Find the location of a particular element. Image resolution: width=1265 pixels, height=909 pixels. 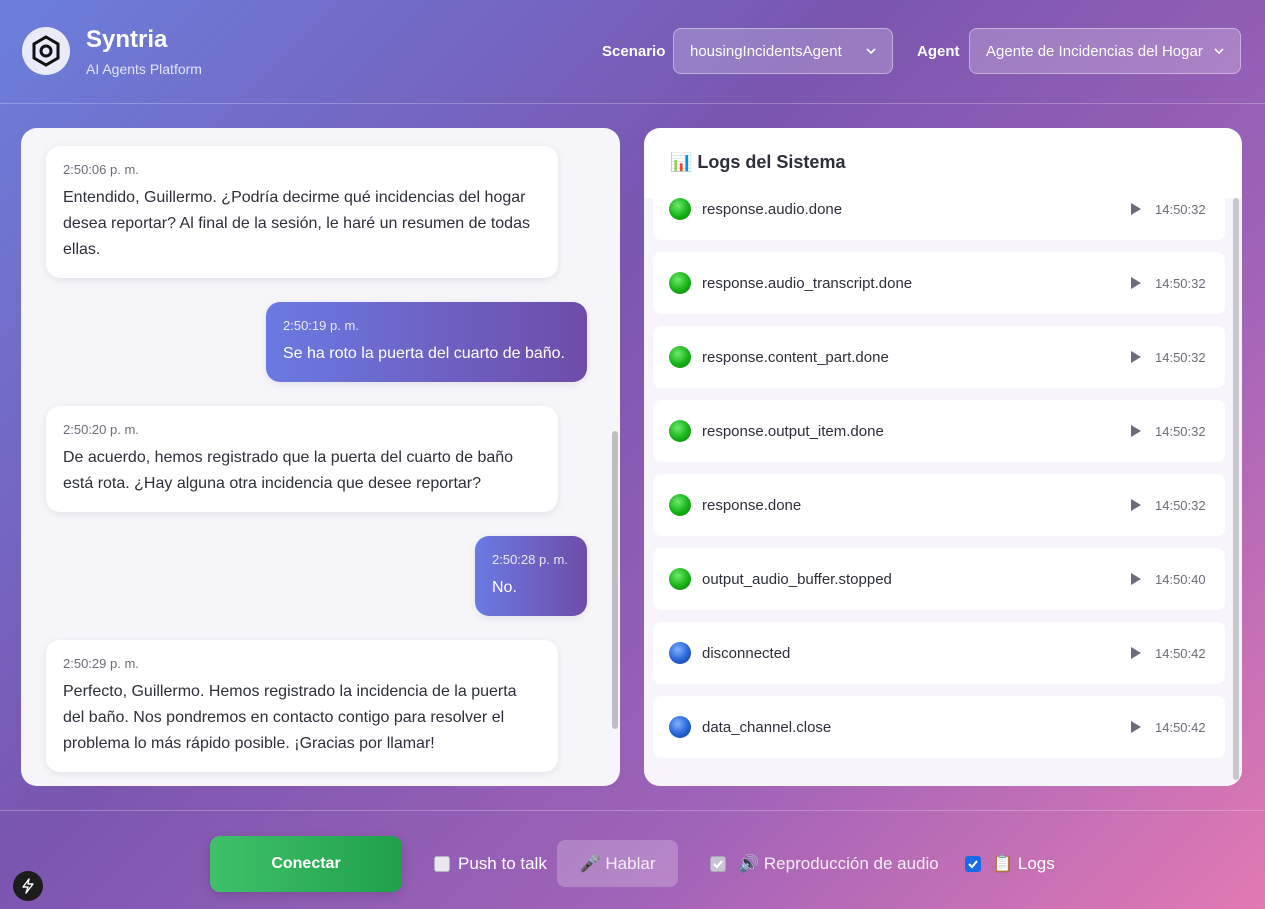

logs-scrollbar-thumb is located at coordinates (1236, 489).